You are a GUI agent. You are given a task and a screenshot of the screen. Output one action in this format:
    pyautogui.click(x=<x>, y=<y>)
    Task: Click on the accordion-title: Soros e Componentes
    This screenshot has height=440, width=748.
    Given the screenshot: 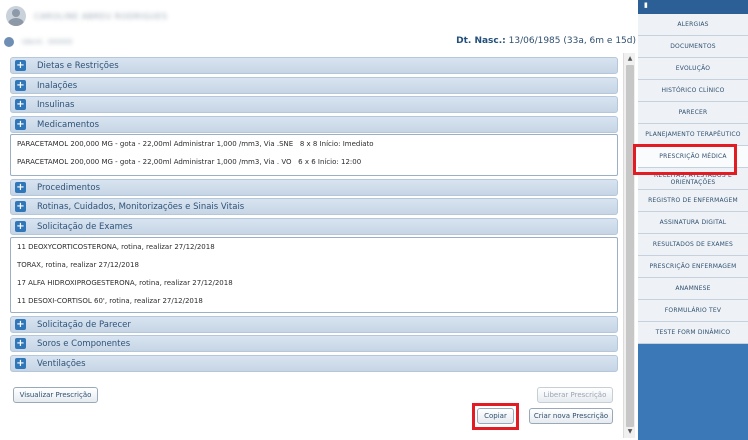 What is the action you would take?
    pyautogui.click(x=84, y=343)
    